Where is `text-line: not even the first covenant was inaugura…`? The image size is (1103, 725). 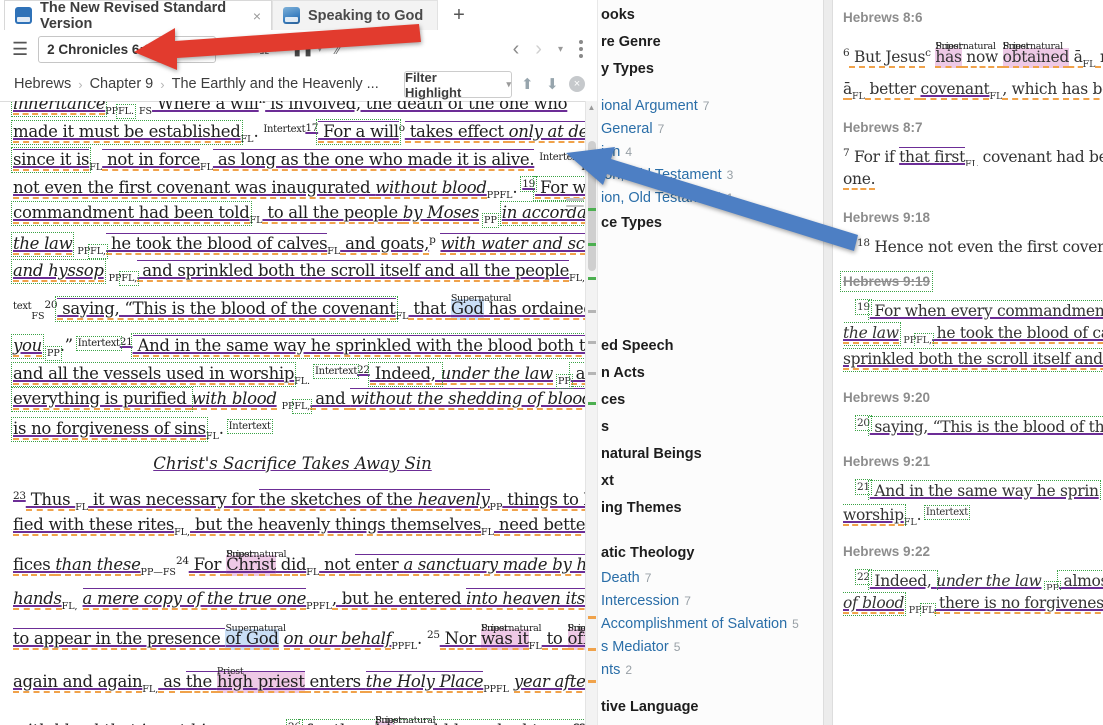
text-line: not even the first covenant was inaugura… is located at coordinates (292, 186).